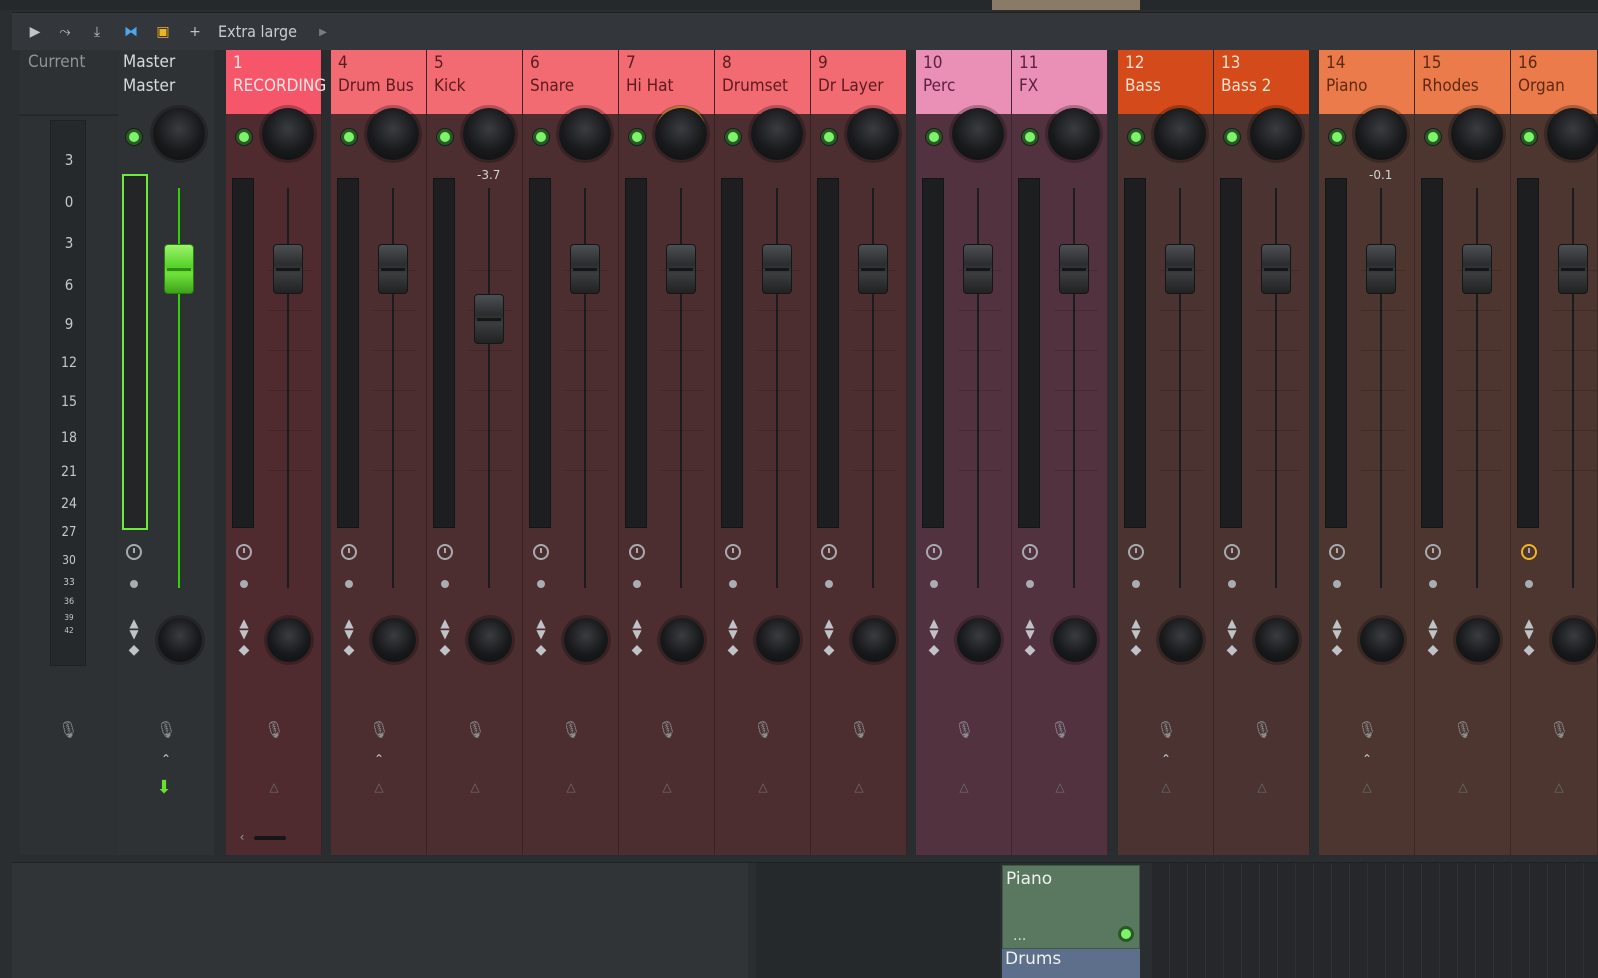 This screenshot has width=1598, height=978. Describe the element at coordinates (570, 82) in the screenshot. I see `strip-header: 6 Snare` at that location.